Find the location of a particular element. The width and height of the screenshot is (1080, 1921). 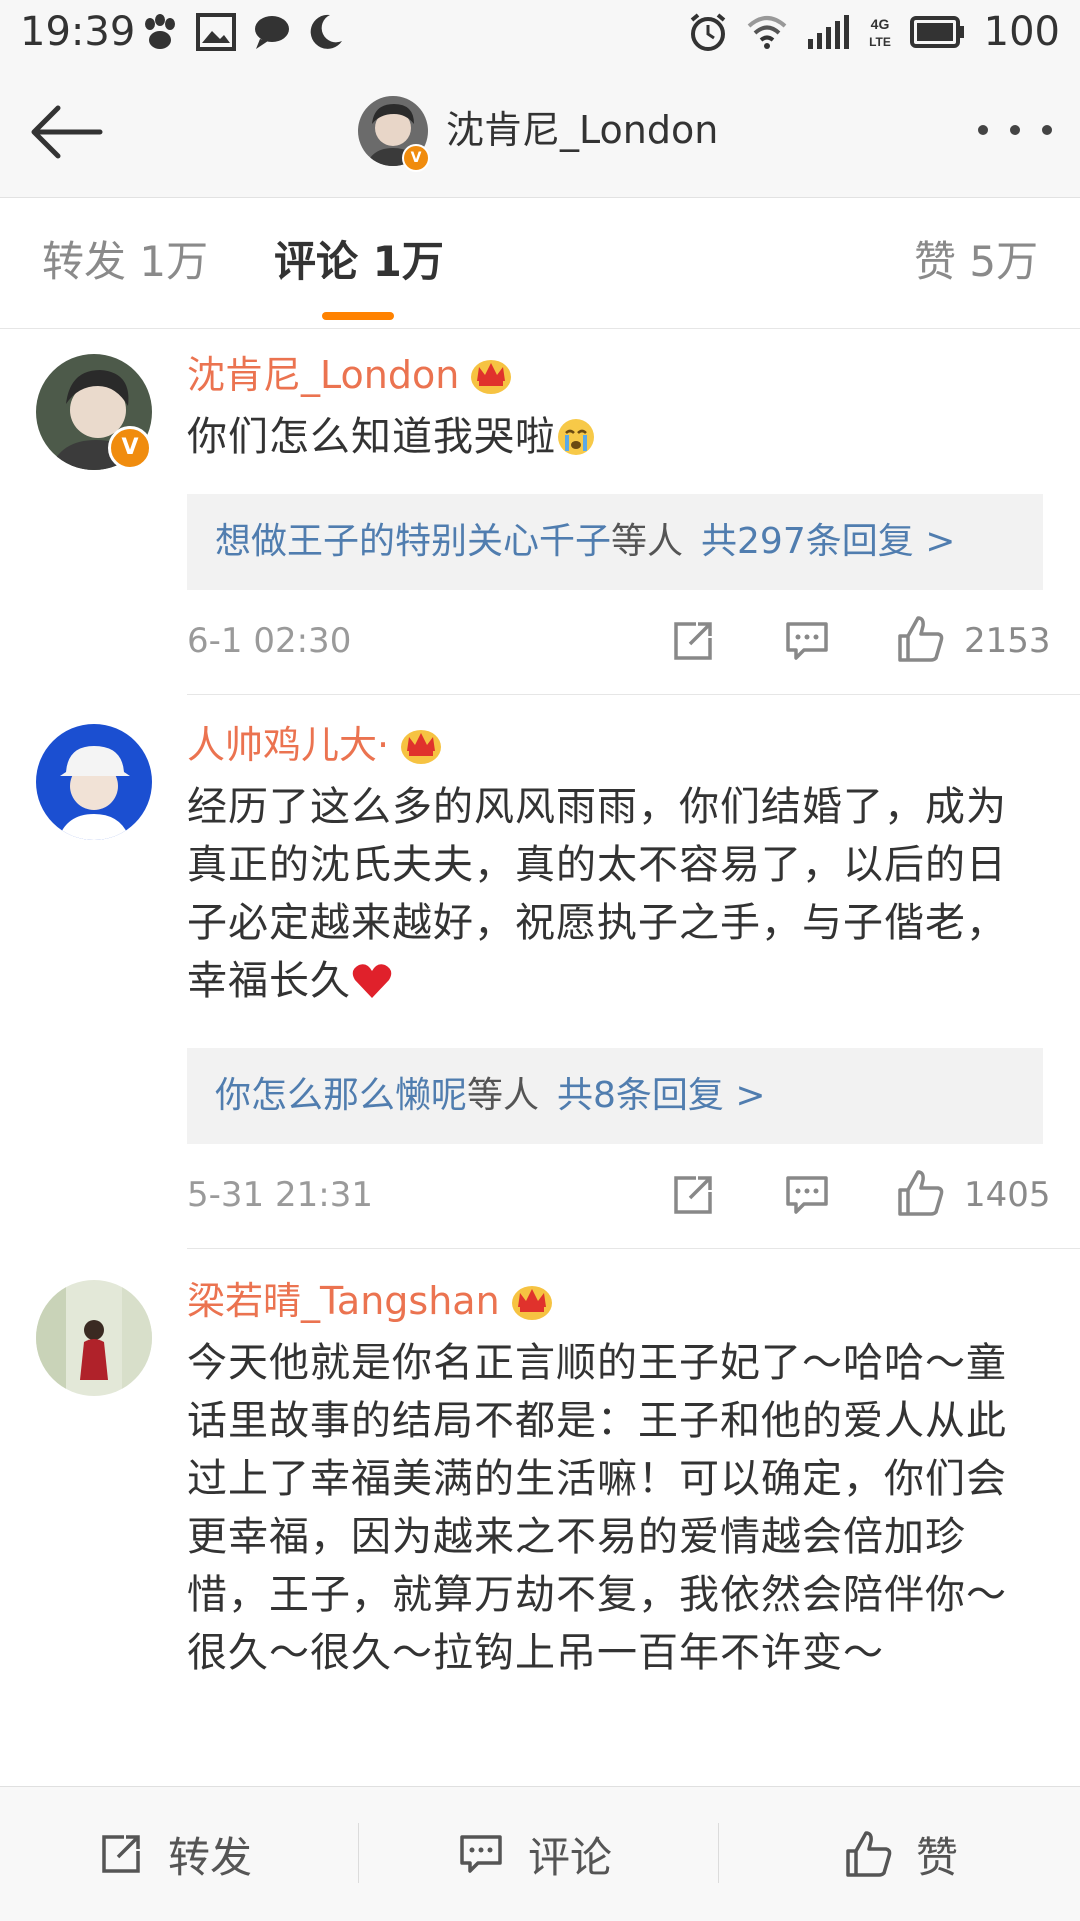

4g-lte-icon: 4G LTE is located at coordinates (880, 32).